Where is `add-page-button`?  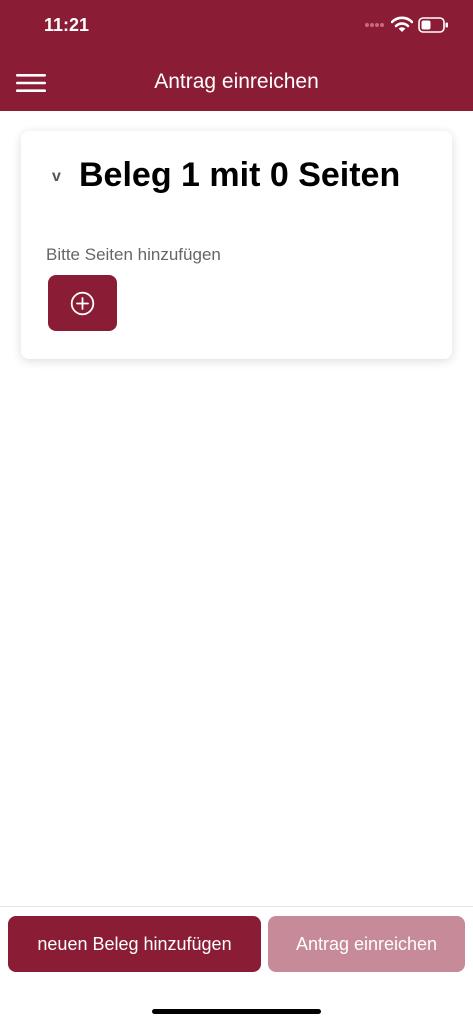 add-page-button is located at coordinates (82, 303).